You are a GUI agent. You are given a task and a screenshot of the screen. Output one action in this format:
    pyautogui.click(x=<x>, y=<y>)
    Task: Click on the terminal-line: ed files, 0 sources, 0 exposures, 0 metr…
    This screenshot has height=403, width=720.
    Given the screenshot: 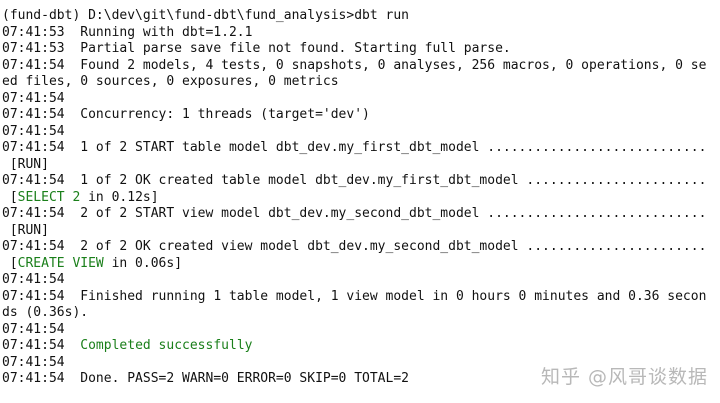 What is the action you would take?
    pyautogui.click(x=170, y=81)
    